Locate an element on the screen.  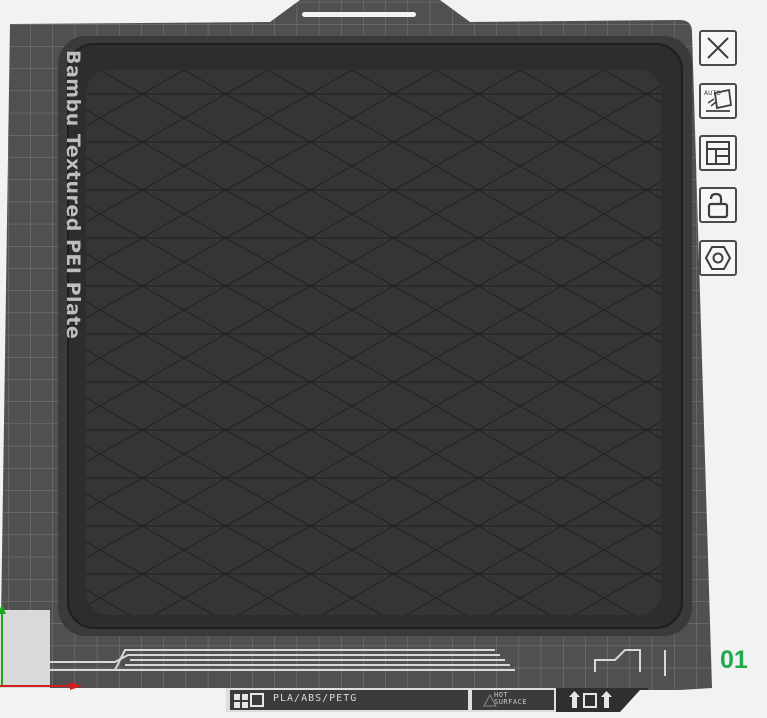
auto-orient-button: AUTO is located at coordinates (718, 101).